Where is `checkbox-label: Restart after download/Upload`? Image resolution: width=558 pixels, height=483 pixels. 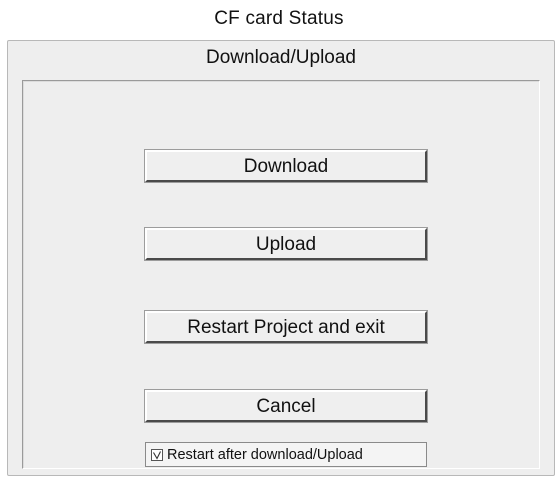
checkbox-label: Restart after download/Upload is located at coordinates (265, 454).